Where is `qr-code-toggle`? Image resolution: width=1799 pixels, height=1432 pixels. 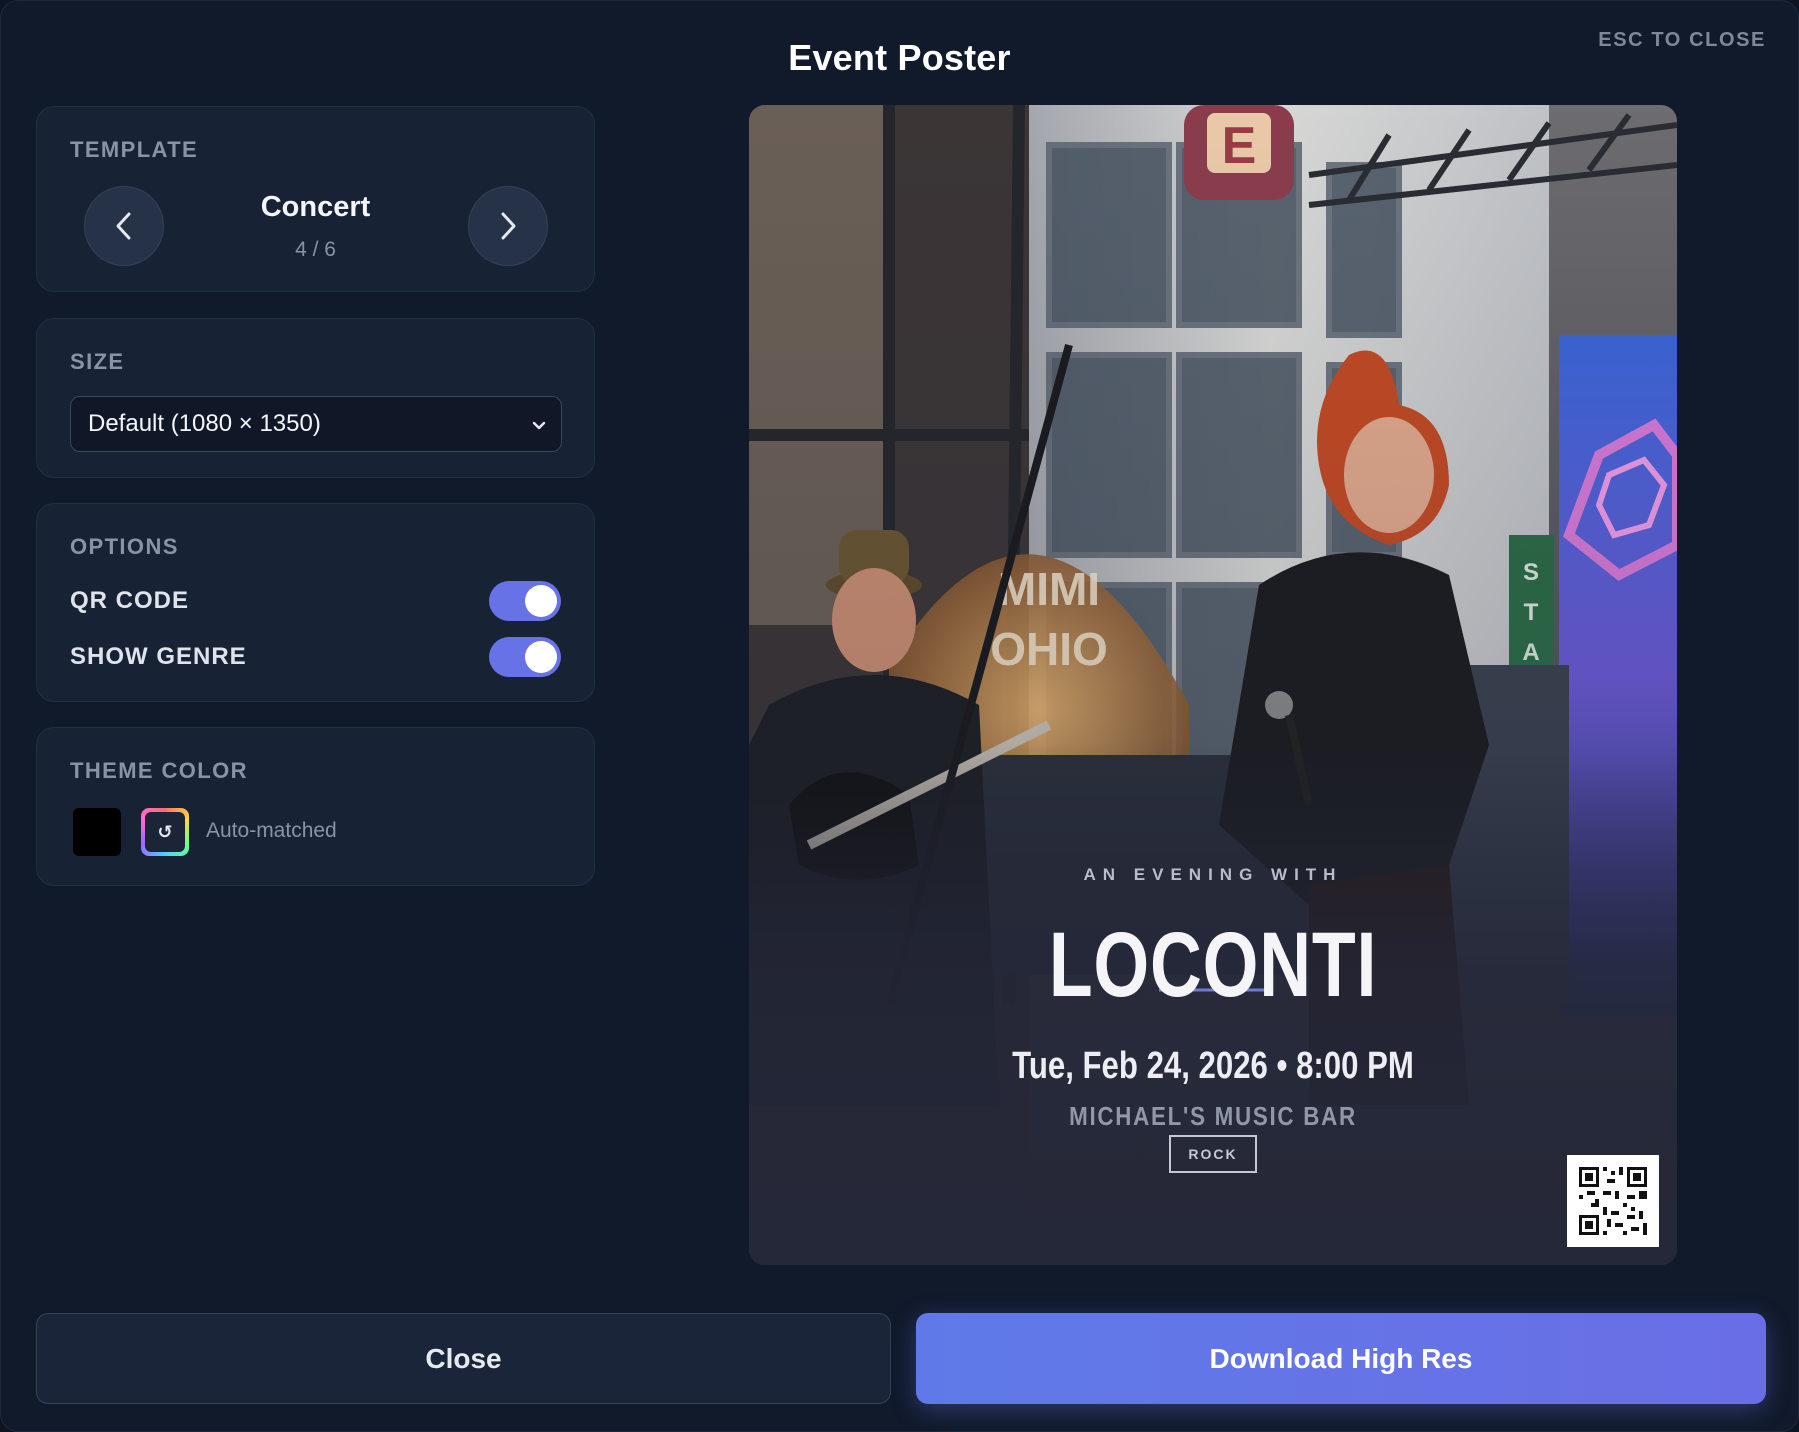 qr-code-toggle is located at coordinates (525, 601).